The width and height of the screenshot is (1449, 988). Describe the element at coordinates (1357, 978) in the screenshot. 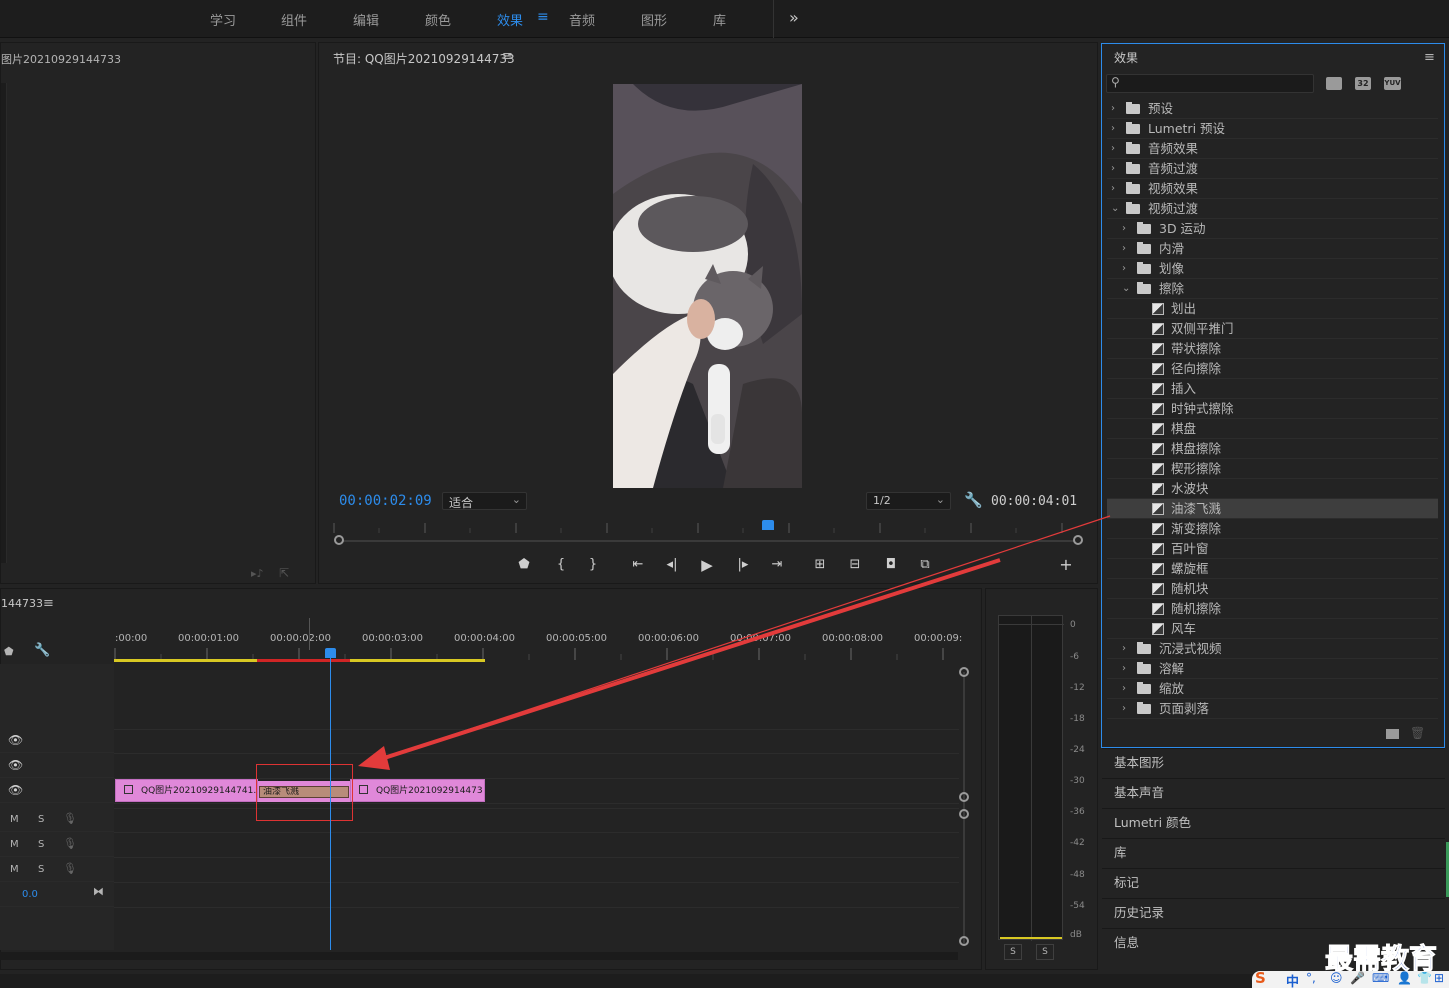

I see `voice-icon: 🎤` at that location.